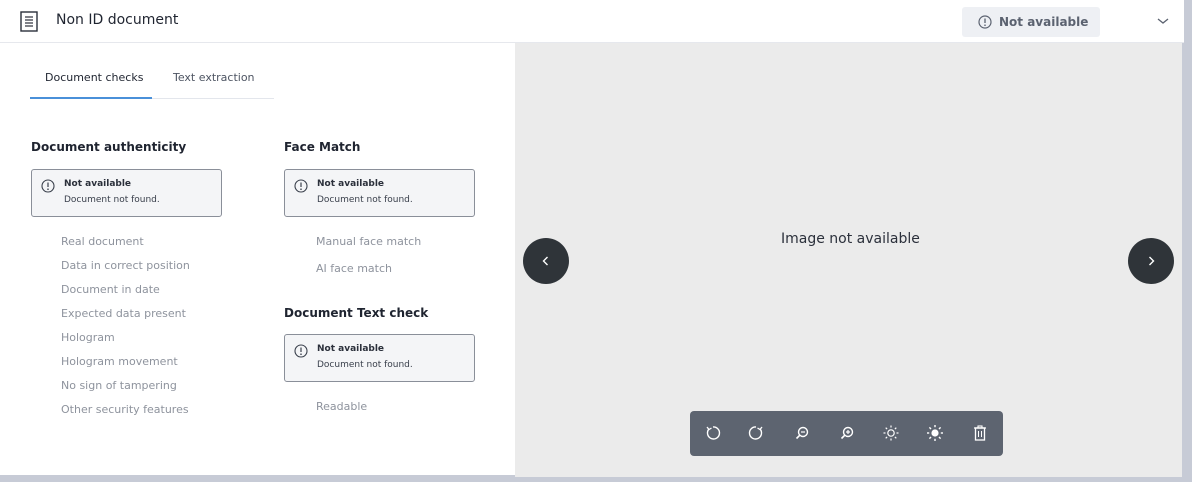  I want to click on rotate-left-icon, so click(713, 433).